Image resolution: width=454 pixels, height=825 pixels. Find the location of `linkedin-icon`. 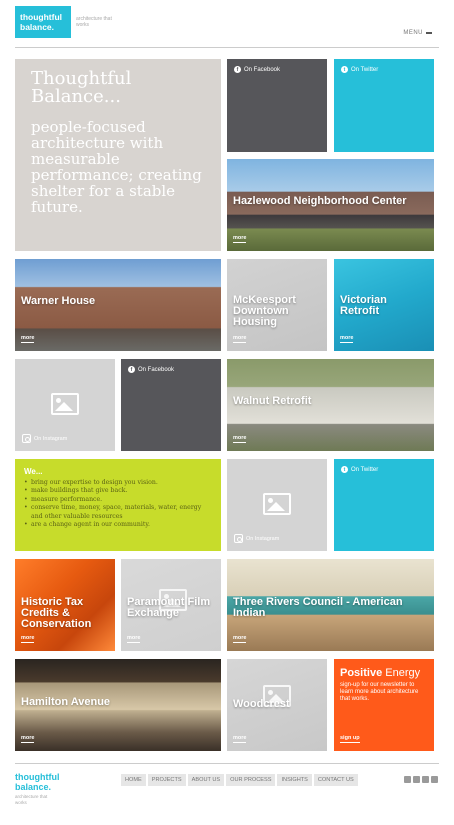

linkedin-icon is located at coordinates (425, 779).